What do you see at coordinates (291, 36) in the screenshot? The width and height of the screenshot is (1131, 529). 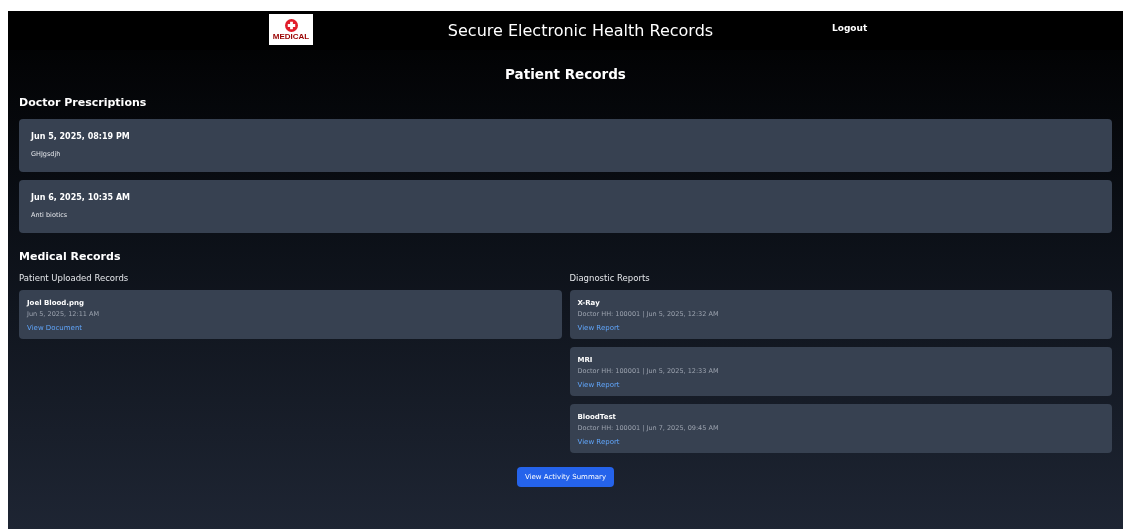 I see `logo-text: MEDICAL` at bounding box center [291, 36].